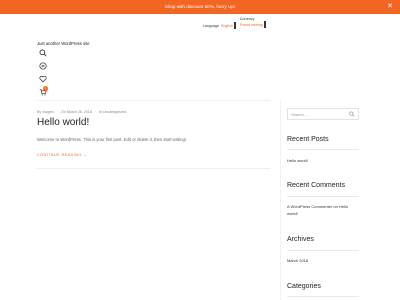 The width and height of the screenshot is (400, 300). Describe the element at coordinates (390, 7) in the screenshot. I see `close-icon: ✕` at that location.